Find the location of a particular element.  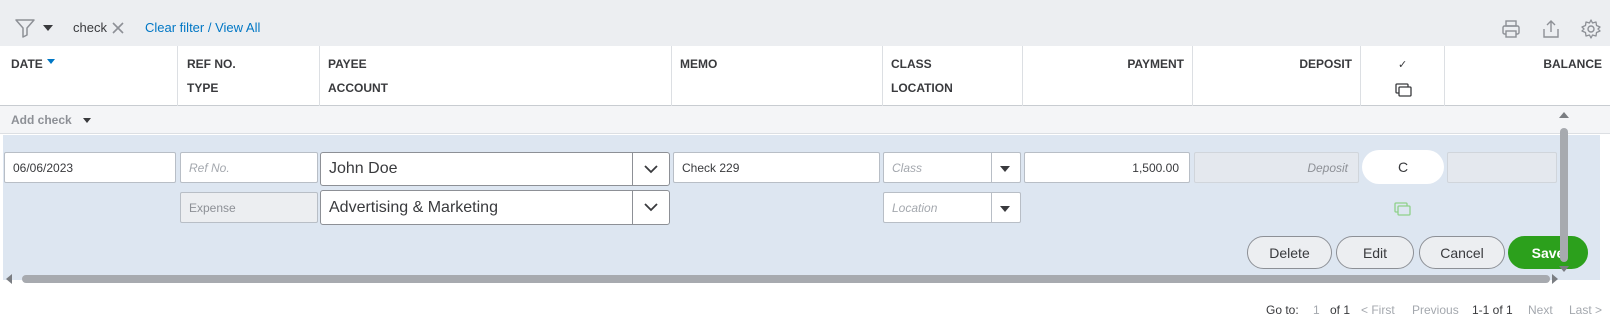

memo-input: Check 229 is located at coordinates (776, 167).